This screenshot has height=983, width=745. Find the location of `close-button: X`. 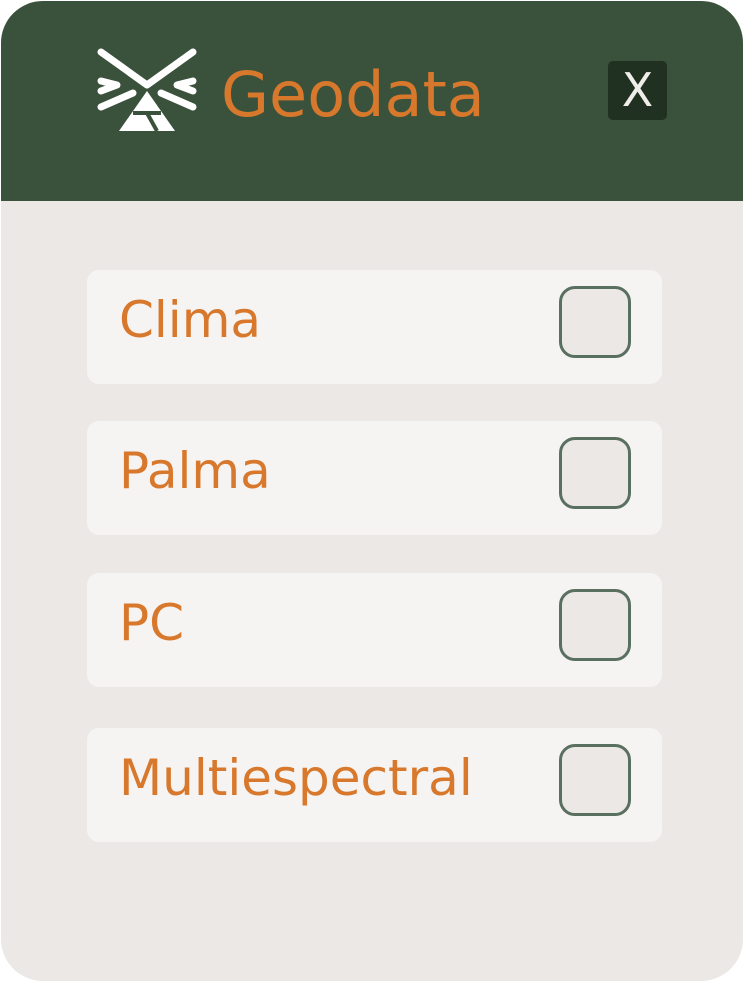

close-button: X is located at coordinates (637, 90).